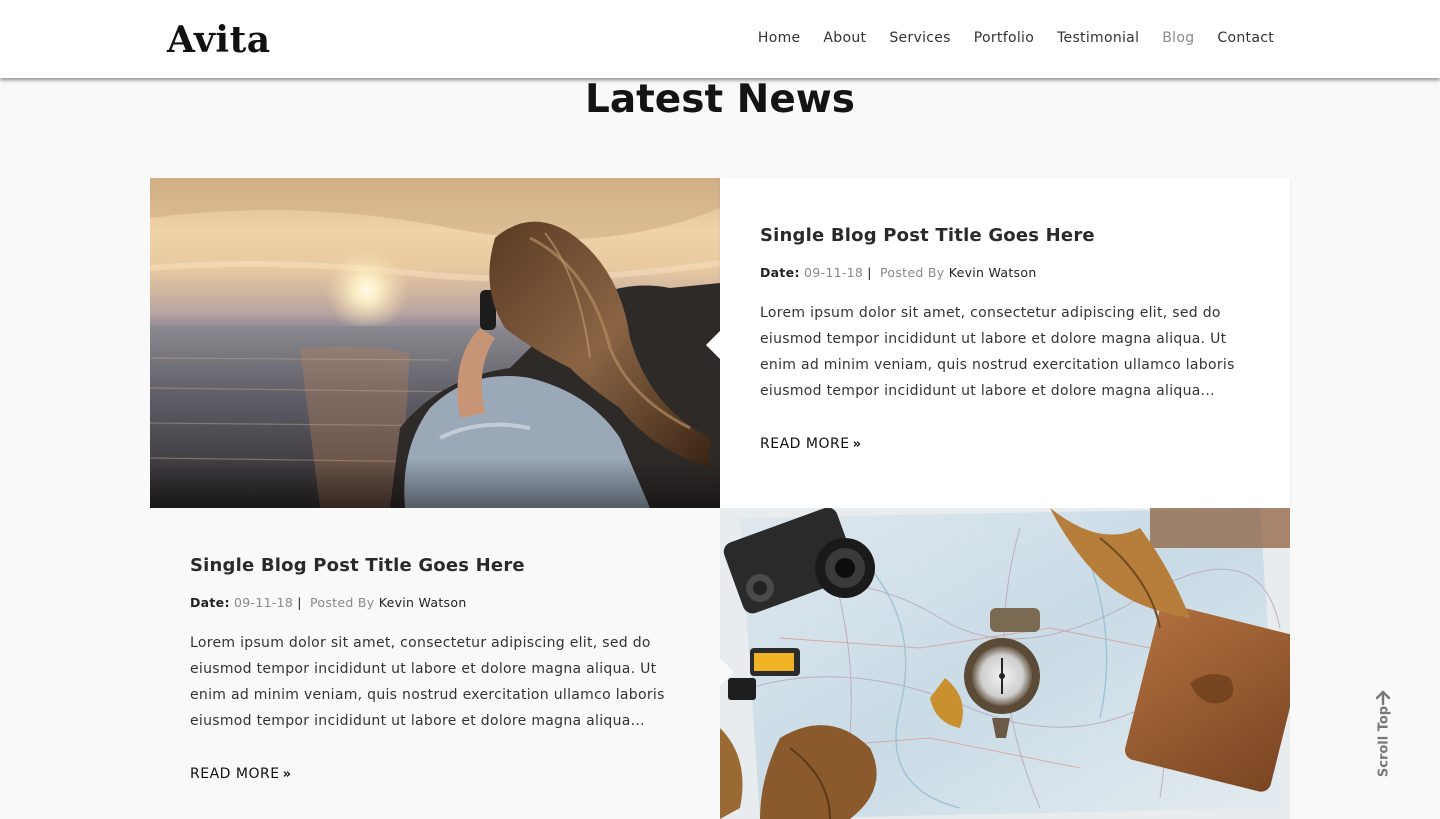 The image size is (1440, 819). I want to click on nav-about: About, so click(844, 38).